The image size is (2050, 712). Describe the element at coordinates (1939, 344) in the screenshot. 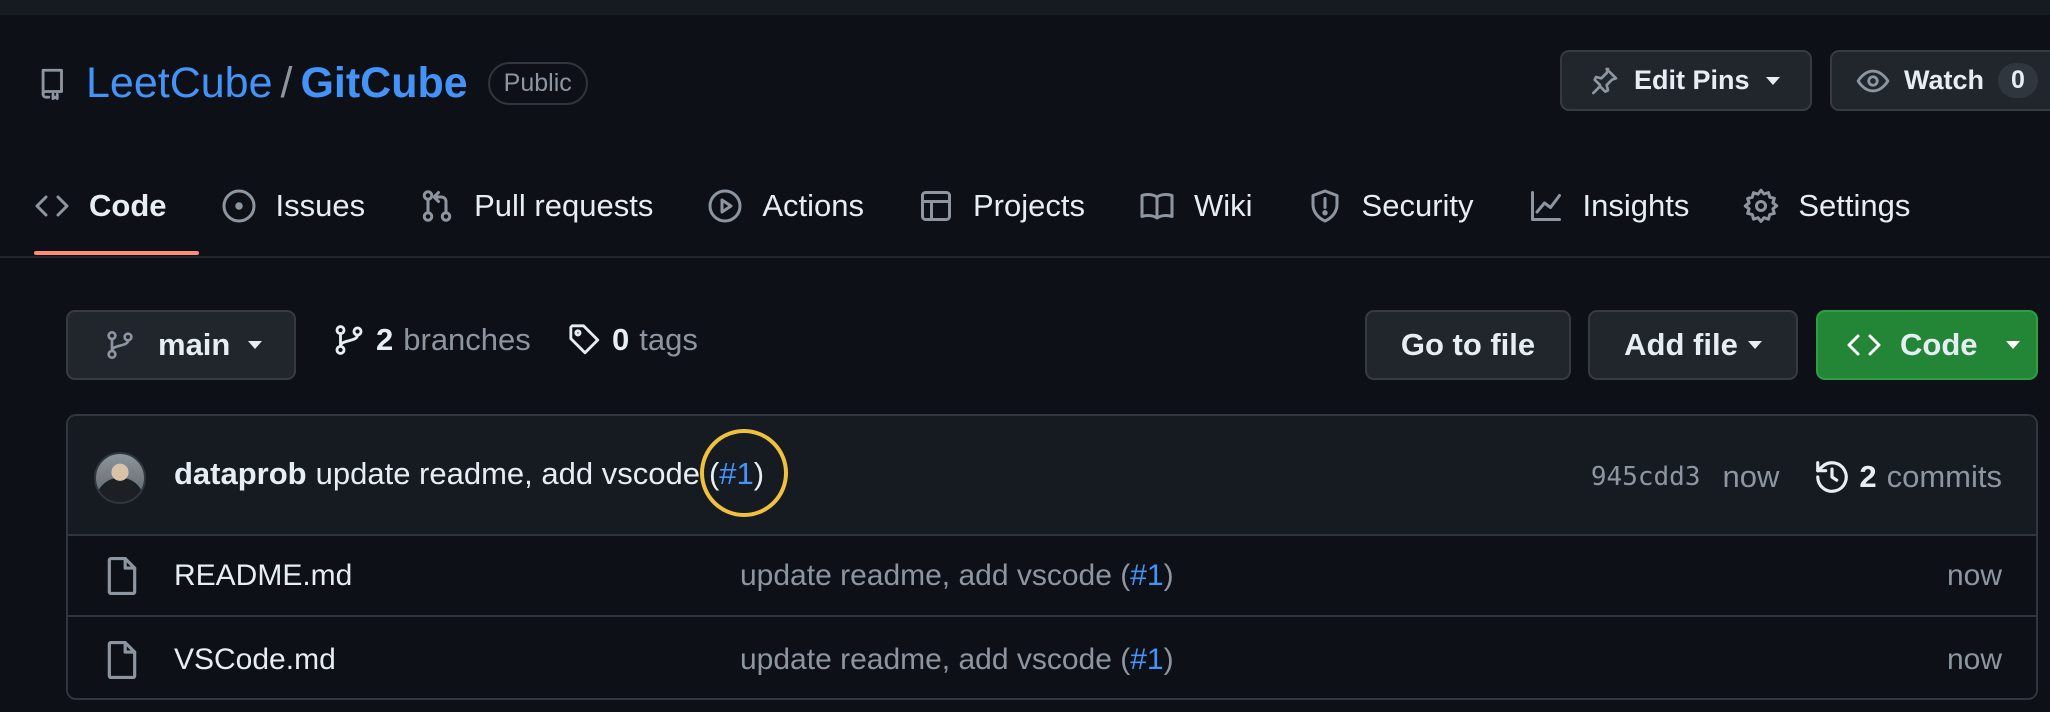

I see `code-button-label: Code` at that location.